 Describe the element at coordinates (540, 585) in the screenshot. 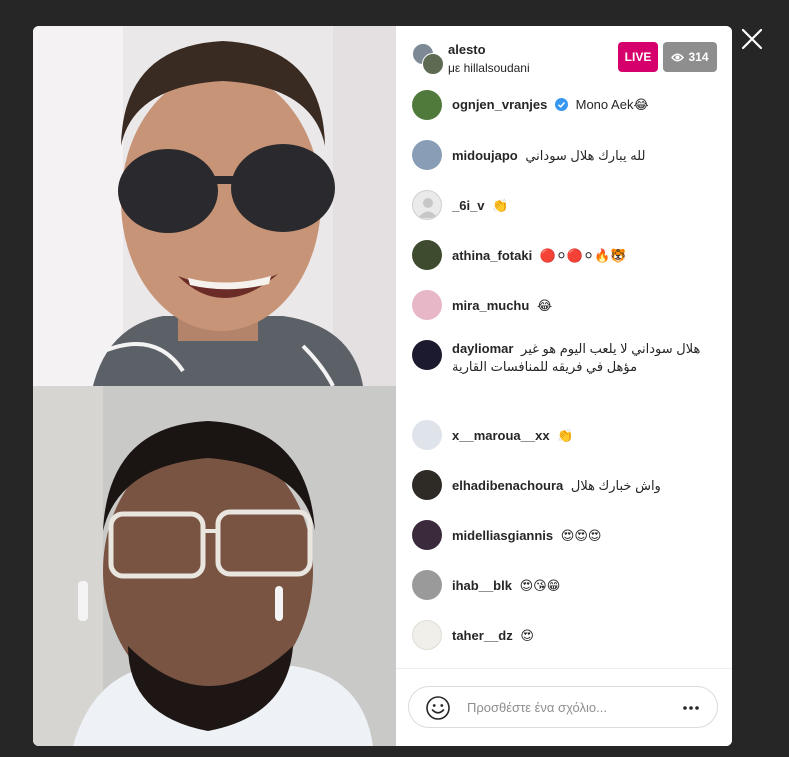

I see `comment-emoji: 😍😘😁` at that location.